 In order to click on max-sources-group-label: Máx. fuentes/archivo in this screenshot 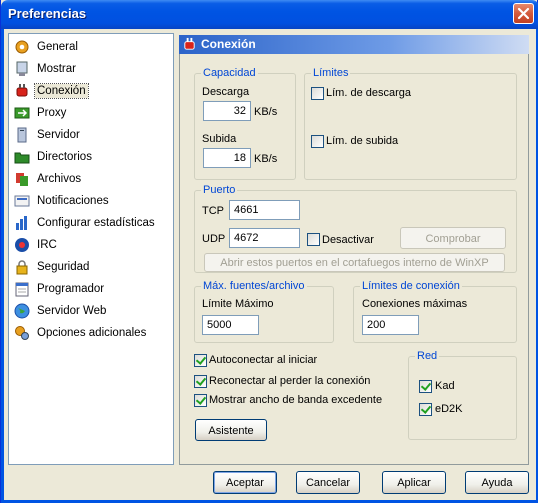, I will do `click(254, 286)`.